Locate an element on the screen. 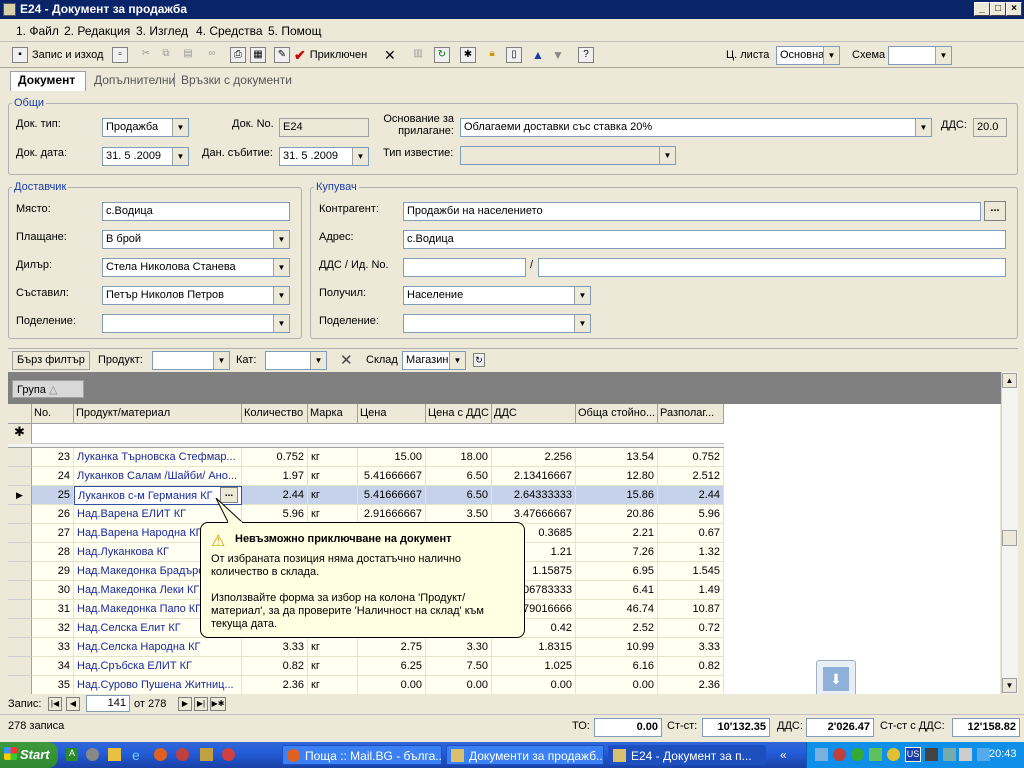  column-header: Цена is located at coordinates (392, 414).